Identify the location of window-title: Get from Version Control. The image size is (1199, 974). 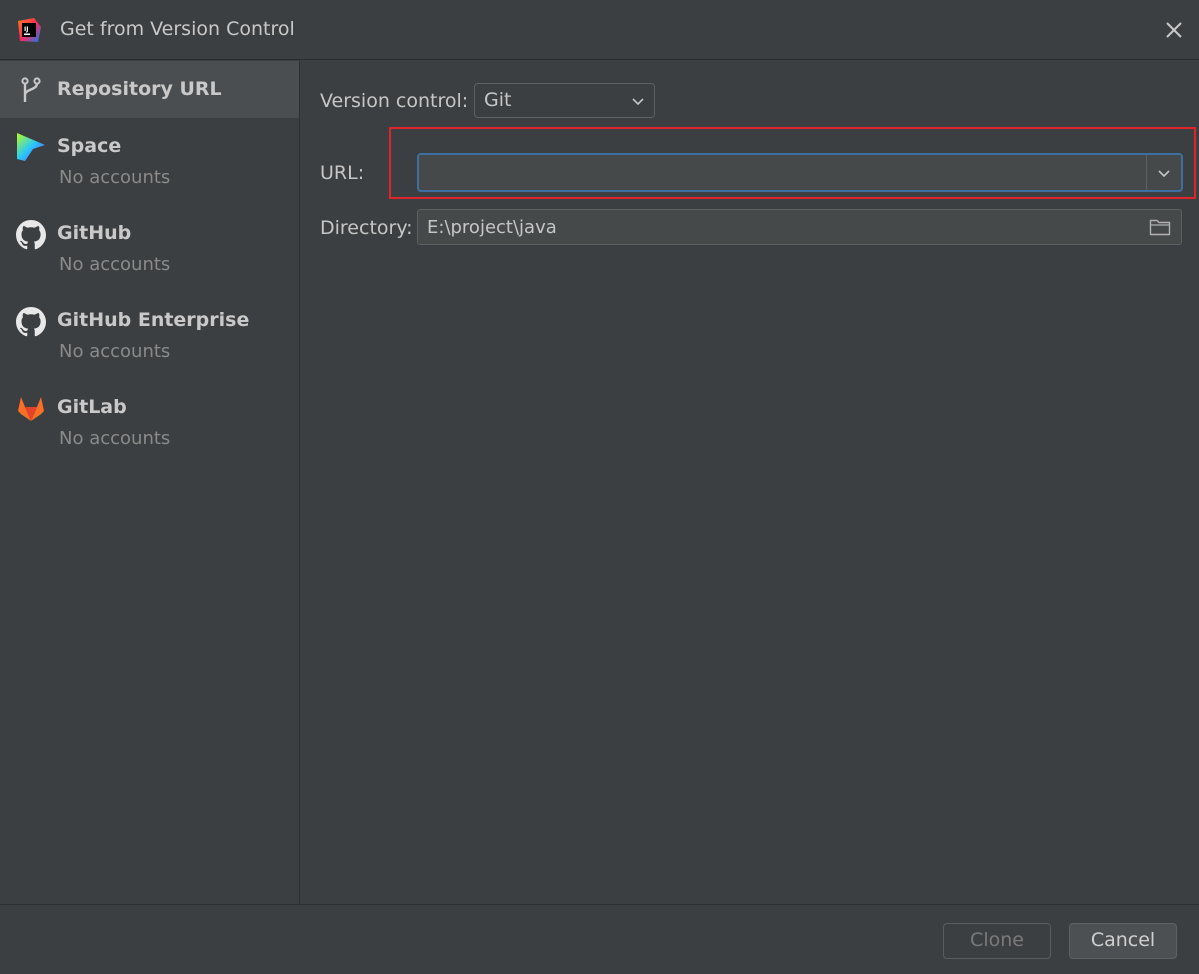
(177, 29).